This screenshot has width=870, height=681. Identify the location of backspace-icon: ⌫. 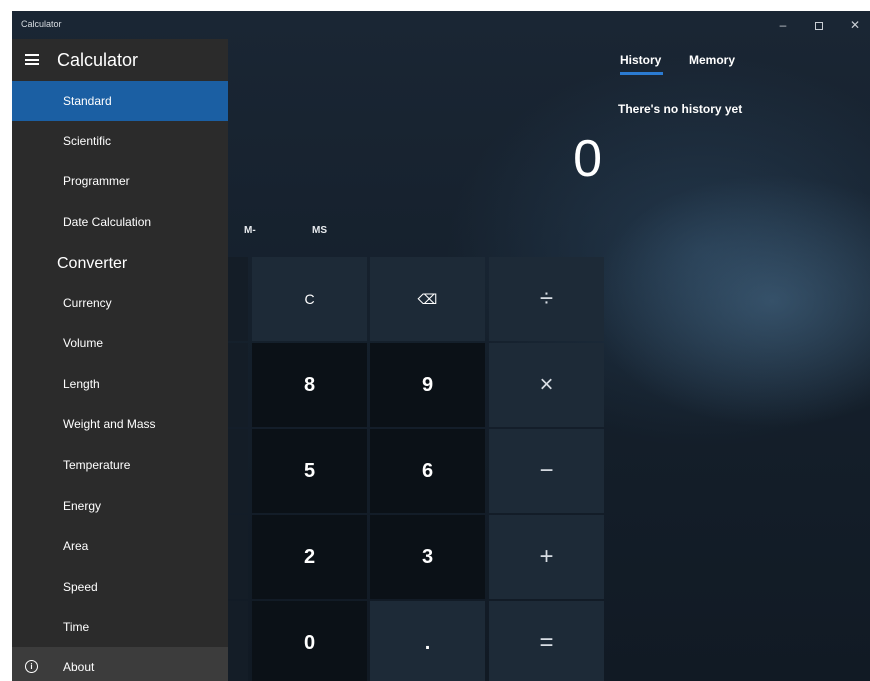
(427, 298).